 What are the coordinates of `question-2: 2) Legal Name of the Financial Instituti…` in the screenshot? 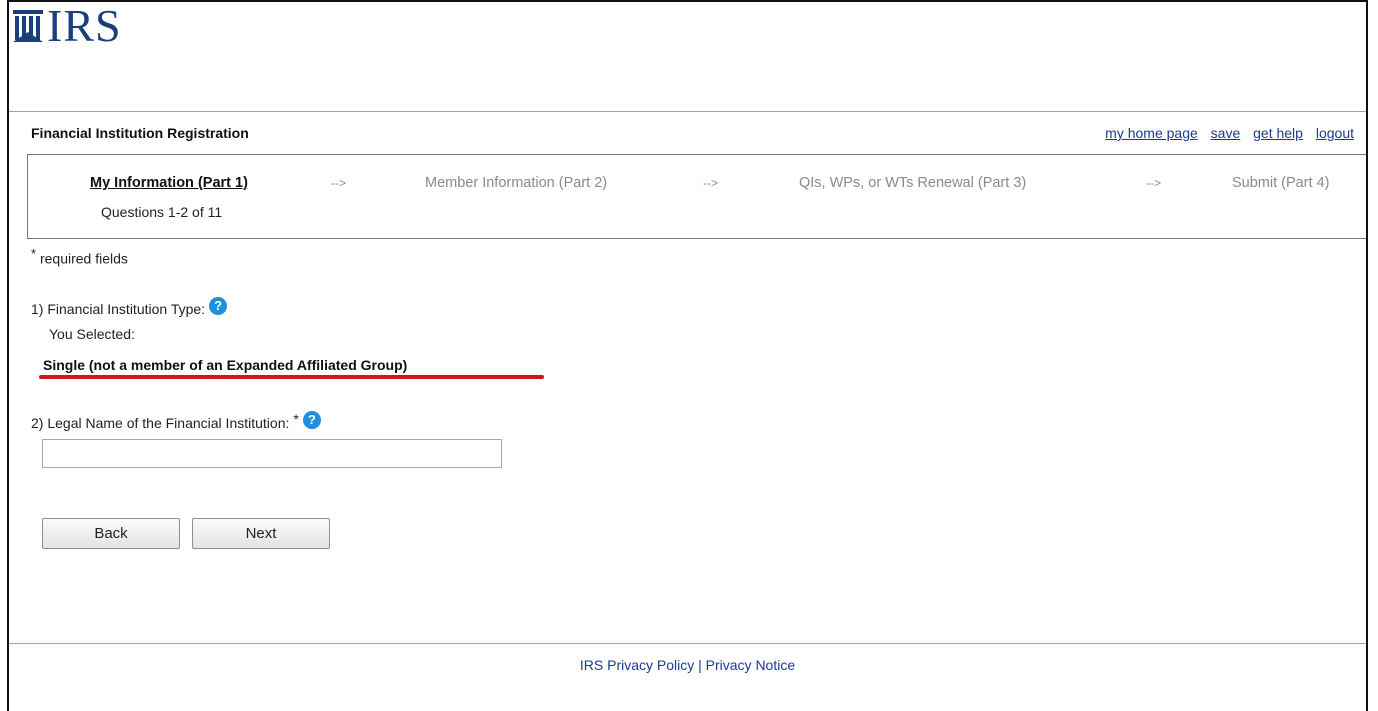 It's located at (176, 421).